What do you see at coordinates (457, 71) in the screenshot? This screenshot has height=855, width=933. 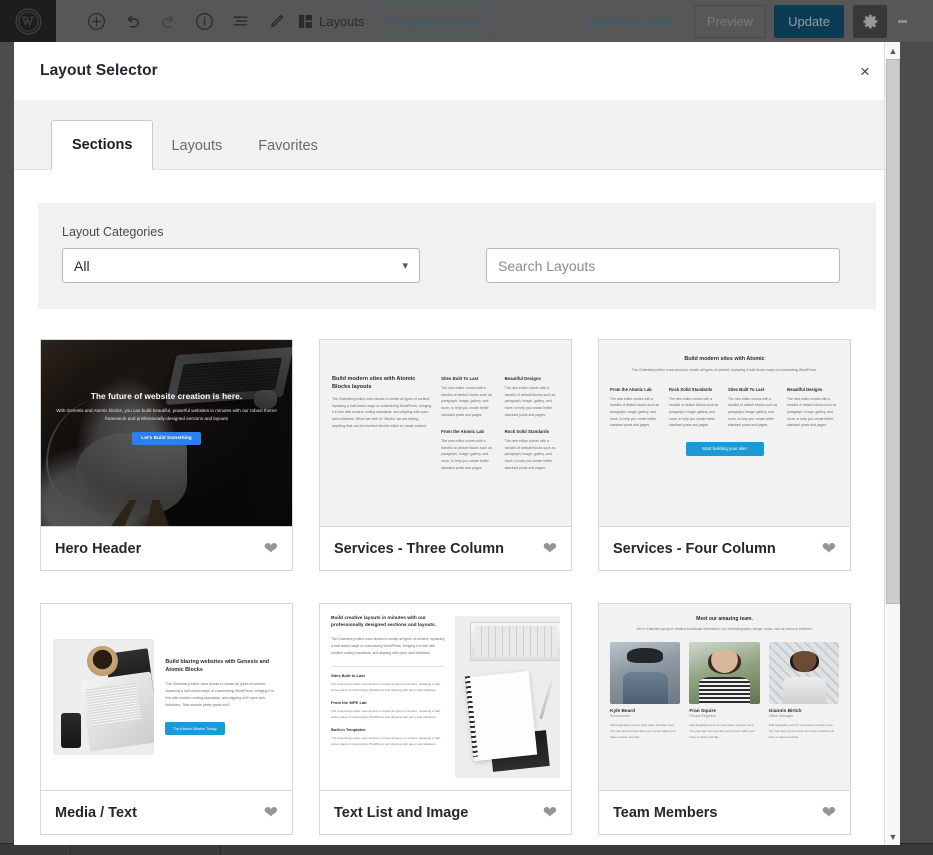 I see `modal-header: Layout Selector ×` at bounding box center [457, 71].